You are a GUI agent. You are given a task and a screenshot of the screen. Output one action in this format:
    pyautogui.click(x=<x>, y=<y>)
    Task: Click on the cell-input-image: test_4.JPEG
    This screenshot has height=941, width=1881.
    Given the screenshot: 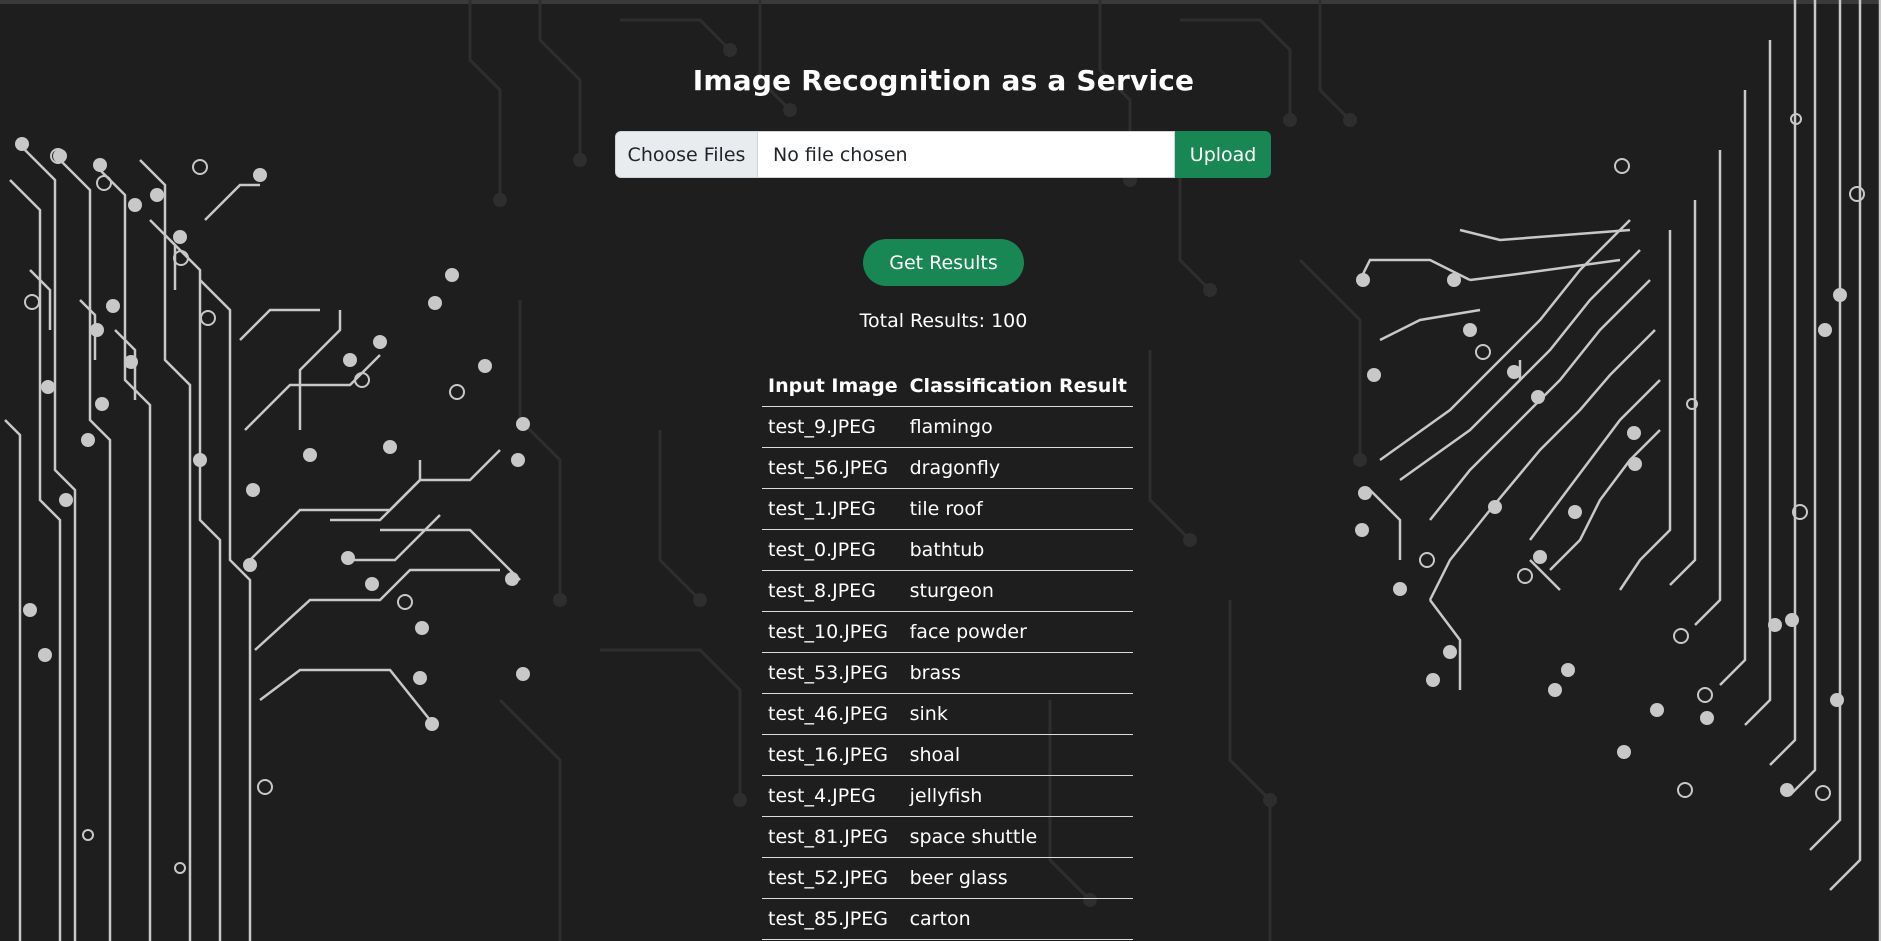 What is the action you would take?
    pyautogui.click(x=833, y=796)
    